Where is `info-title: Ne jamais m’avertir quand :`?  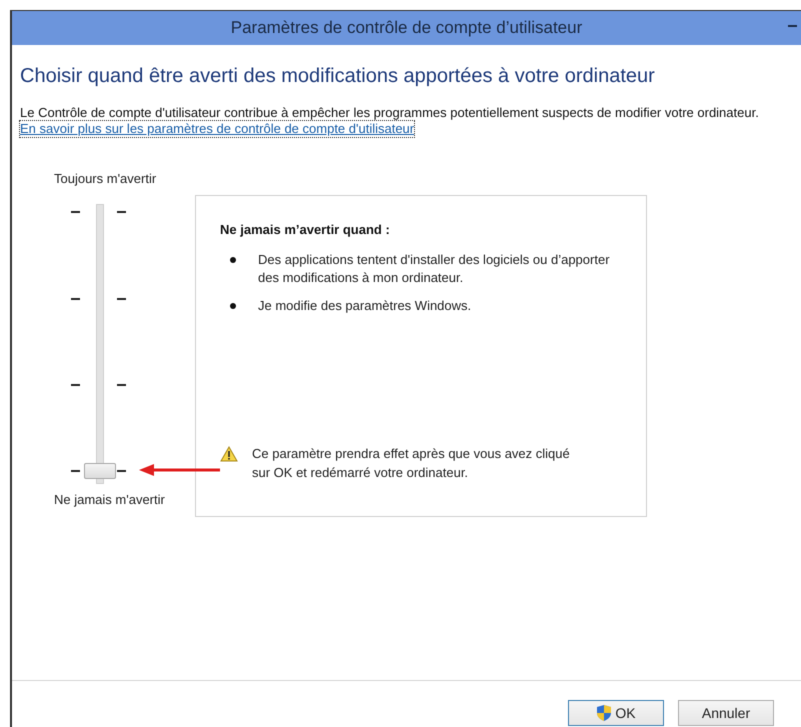
info-title: Ne jamais m’avertir quand : is located at coordinates (305, 229).